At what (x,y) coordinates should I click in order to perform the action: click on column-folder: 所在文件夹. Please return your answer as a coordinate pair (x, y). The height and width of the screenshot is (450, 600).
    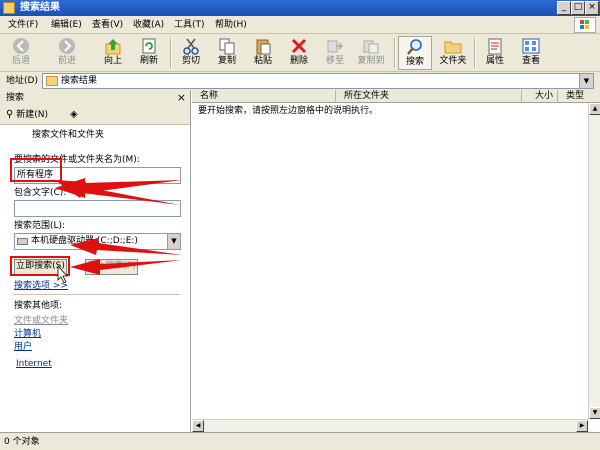
    Looking at the image, I should click on (429, 96).